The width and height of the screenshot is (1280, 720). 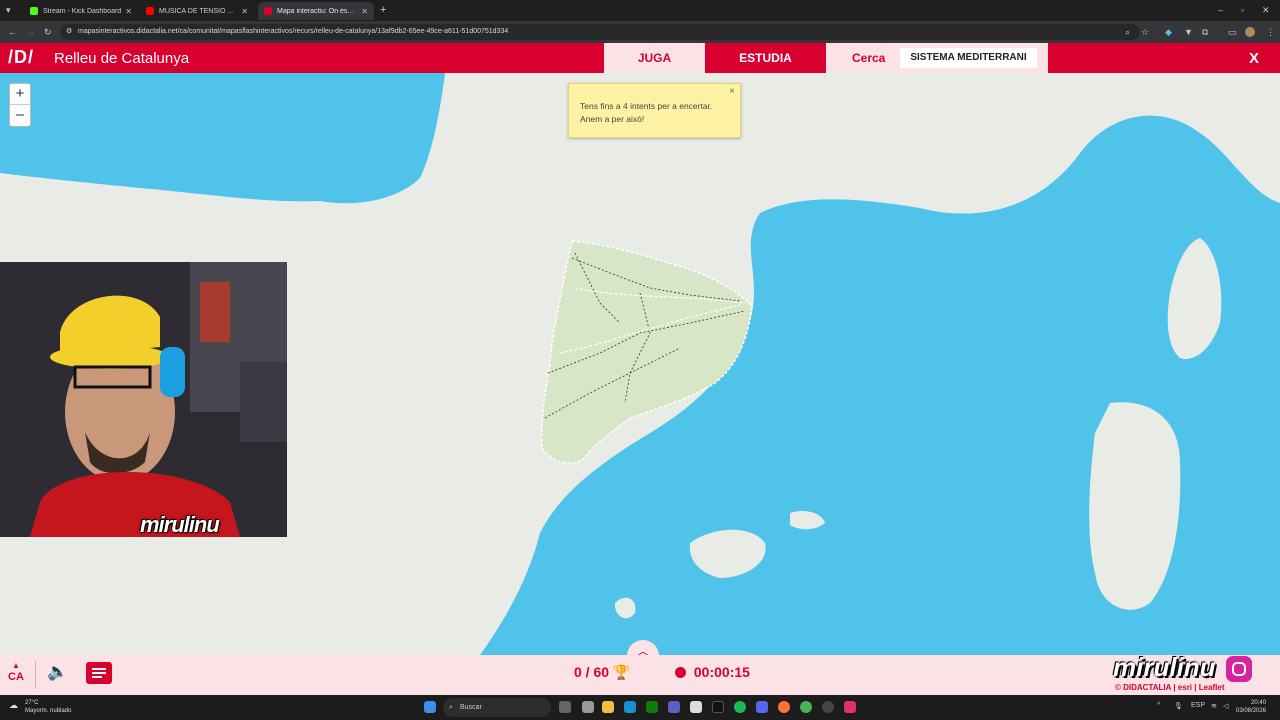 I want to click on search-placeholder: Buscar, so click(x=471, y=707).